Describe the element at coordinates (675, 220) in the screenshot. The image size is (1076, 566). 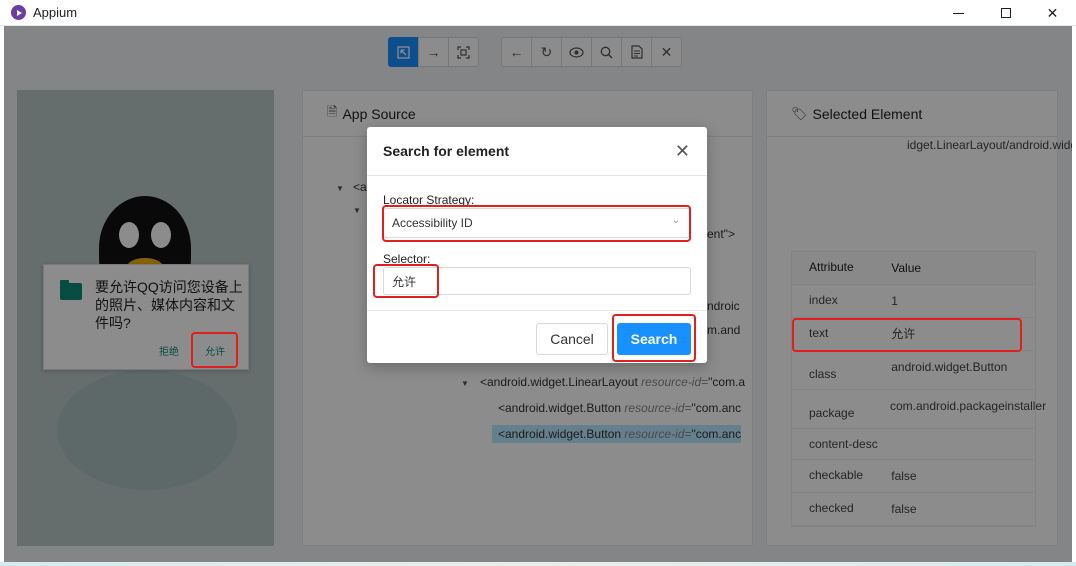
I see `chevron-down-icon: ⌄` at that location.